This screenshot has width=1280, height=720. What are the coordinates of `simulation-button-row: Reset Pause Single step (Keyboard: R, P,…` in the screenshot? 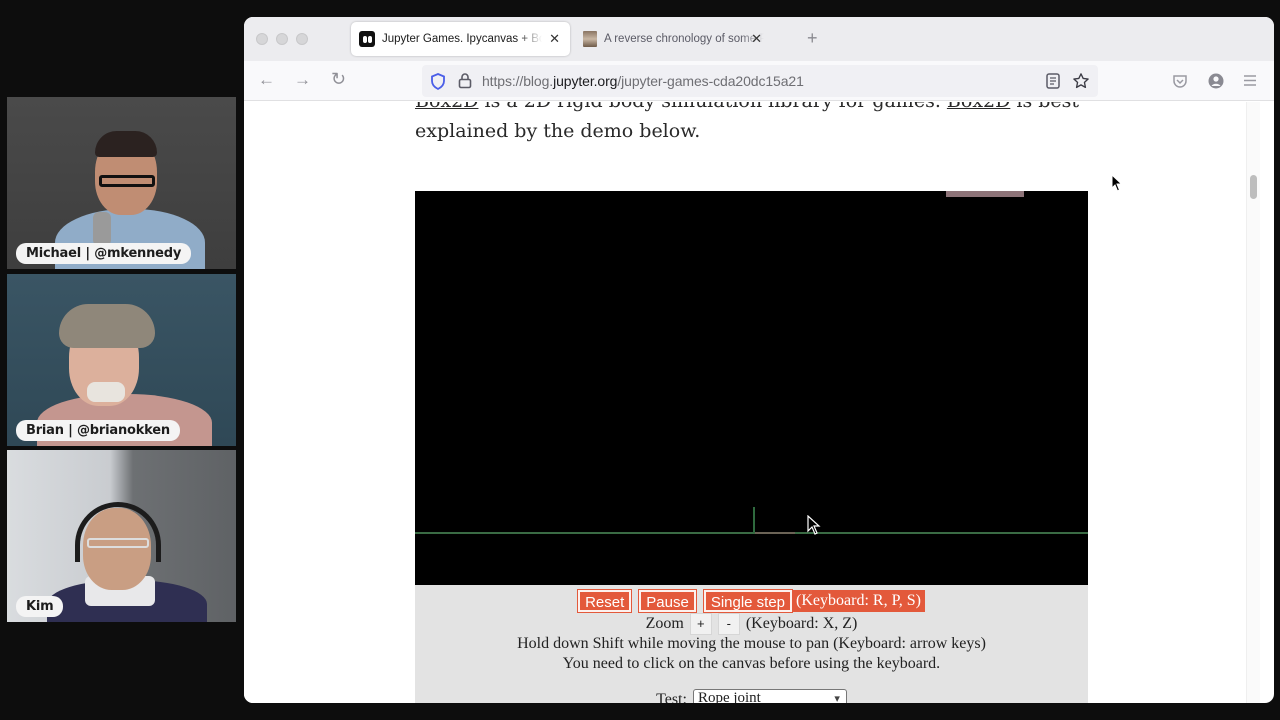 It's located at (751, 601).